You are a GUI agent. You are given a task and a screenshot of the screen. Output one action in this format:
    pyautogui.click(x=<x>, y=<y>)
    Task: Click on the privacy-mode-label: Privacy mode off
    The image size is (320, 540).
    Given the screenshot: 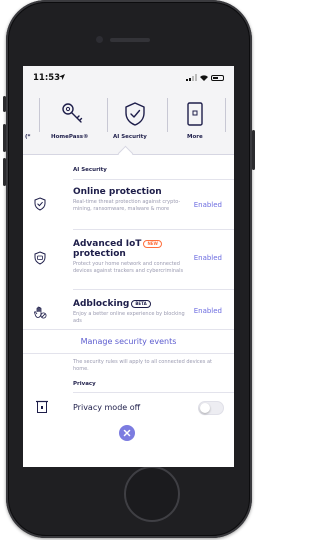 What is the action you would take?
    pyautogui.click(x=107, y=407)
    